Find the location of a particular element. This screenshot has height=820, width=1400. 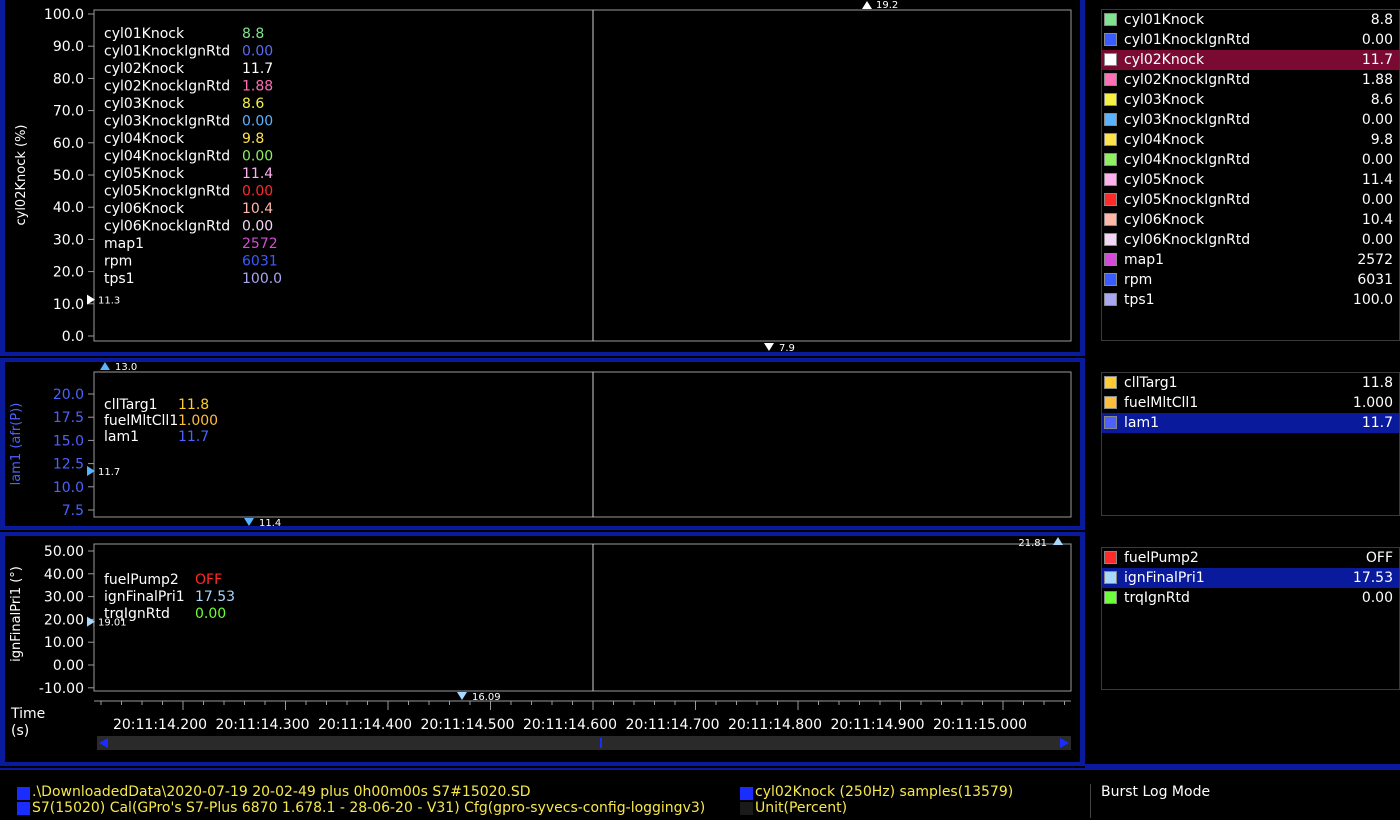

y-tick-label: 20.00 is located at coordinates (64, 620).